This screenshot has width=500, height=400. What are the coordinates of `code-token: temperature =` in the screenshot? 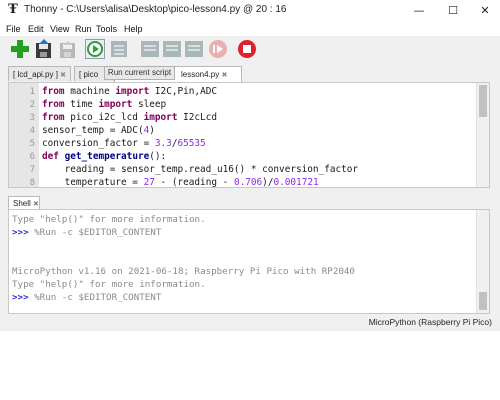 It's located at (93, 182).